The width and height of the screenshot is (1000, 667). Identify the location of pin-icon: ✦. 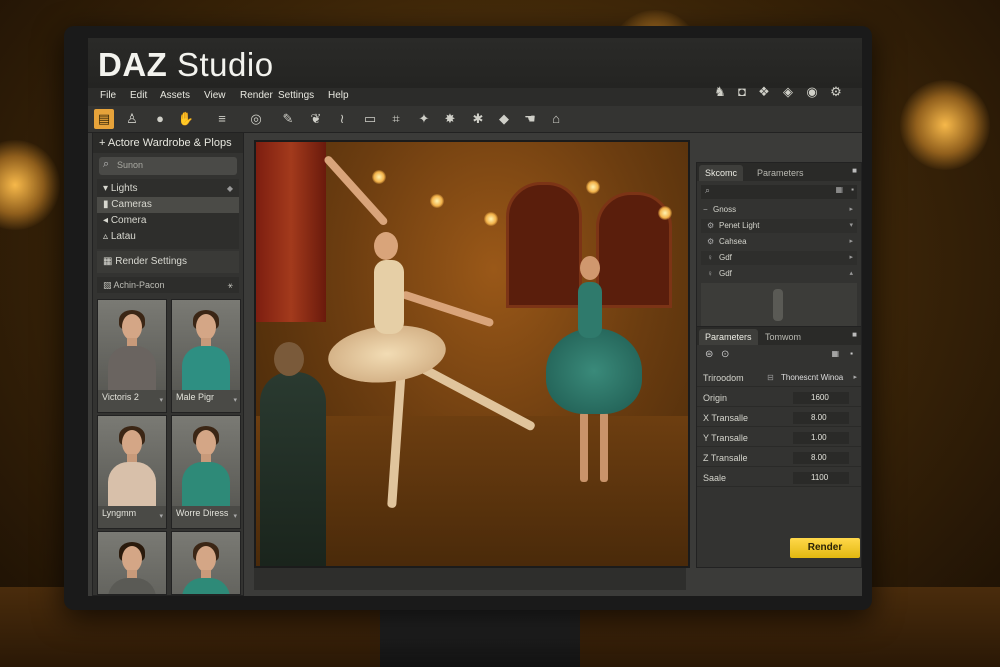
(424, 119).